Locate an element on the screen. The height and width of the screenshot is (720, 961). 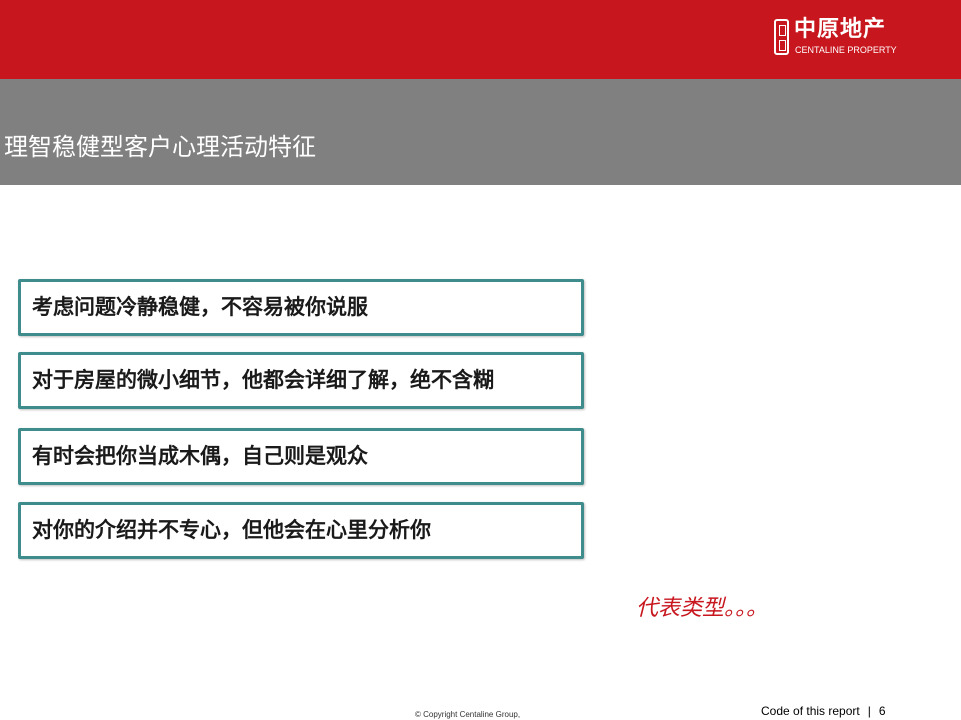
logo-english-name: CENTALINE PROPERTY is located at coordinates (846, 50).